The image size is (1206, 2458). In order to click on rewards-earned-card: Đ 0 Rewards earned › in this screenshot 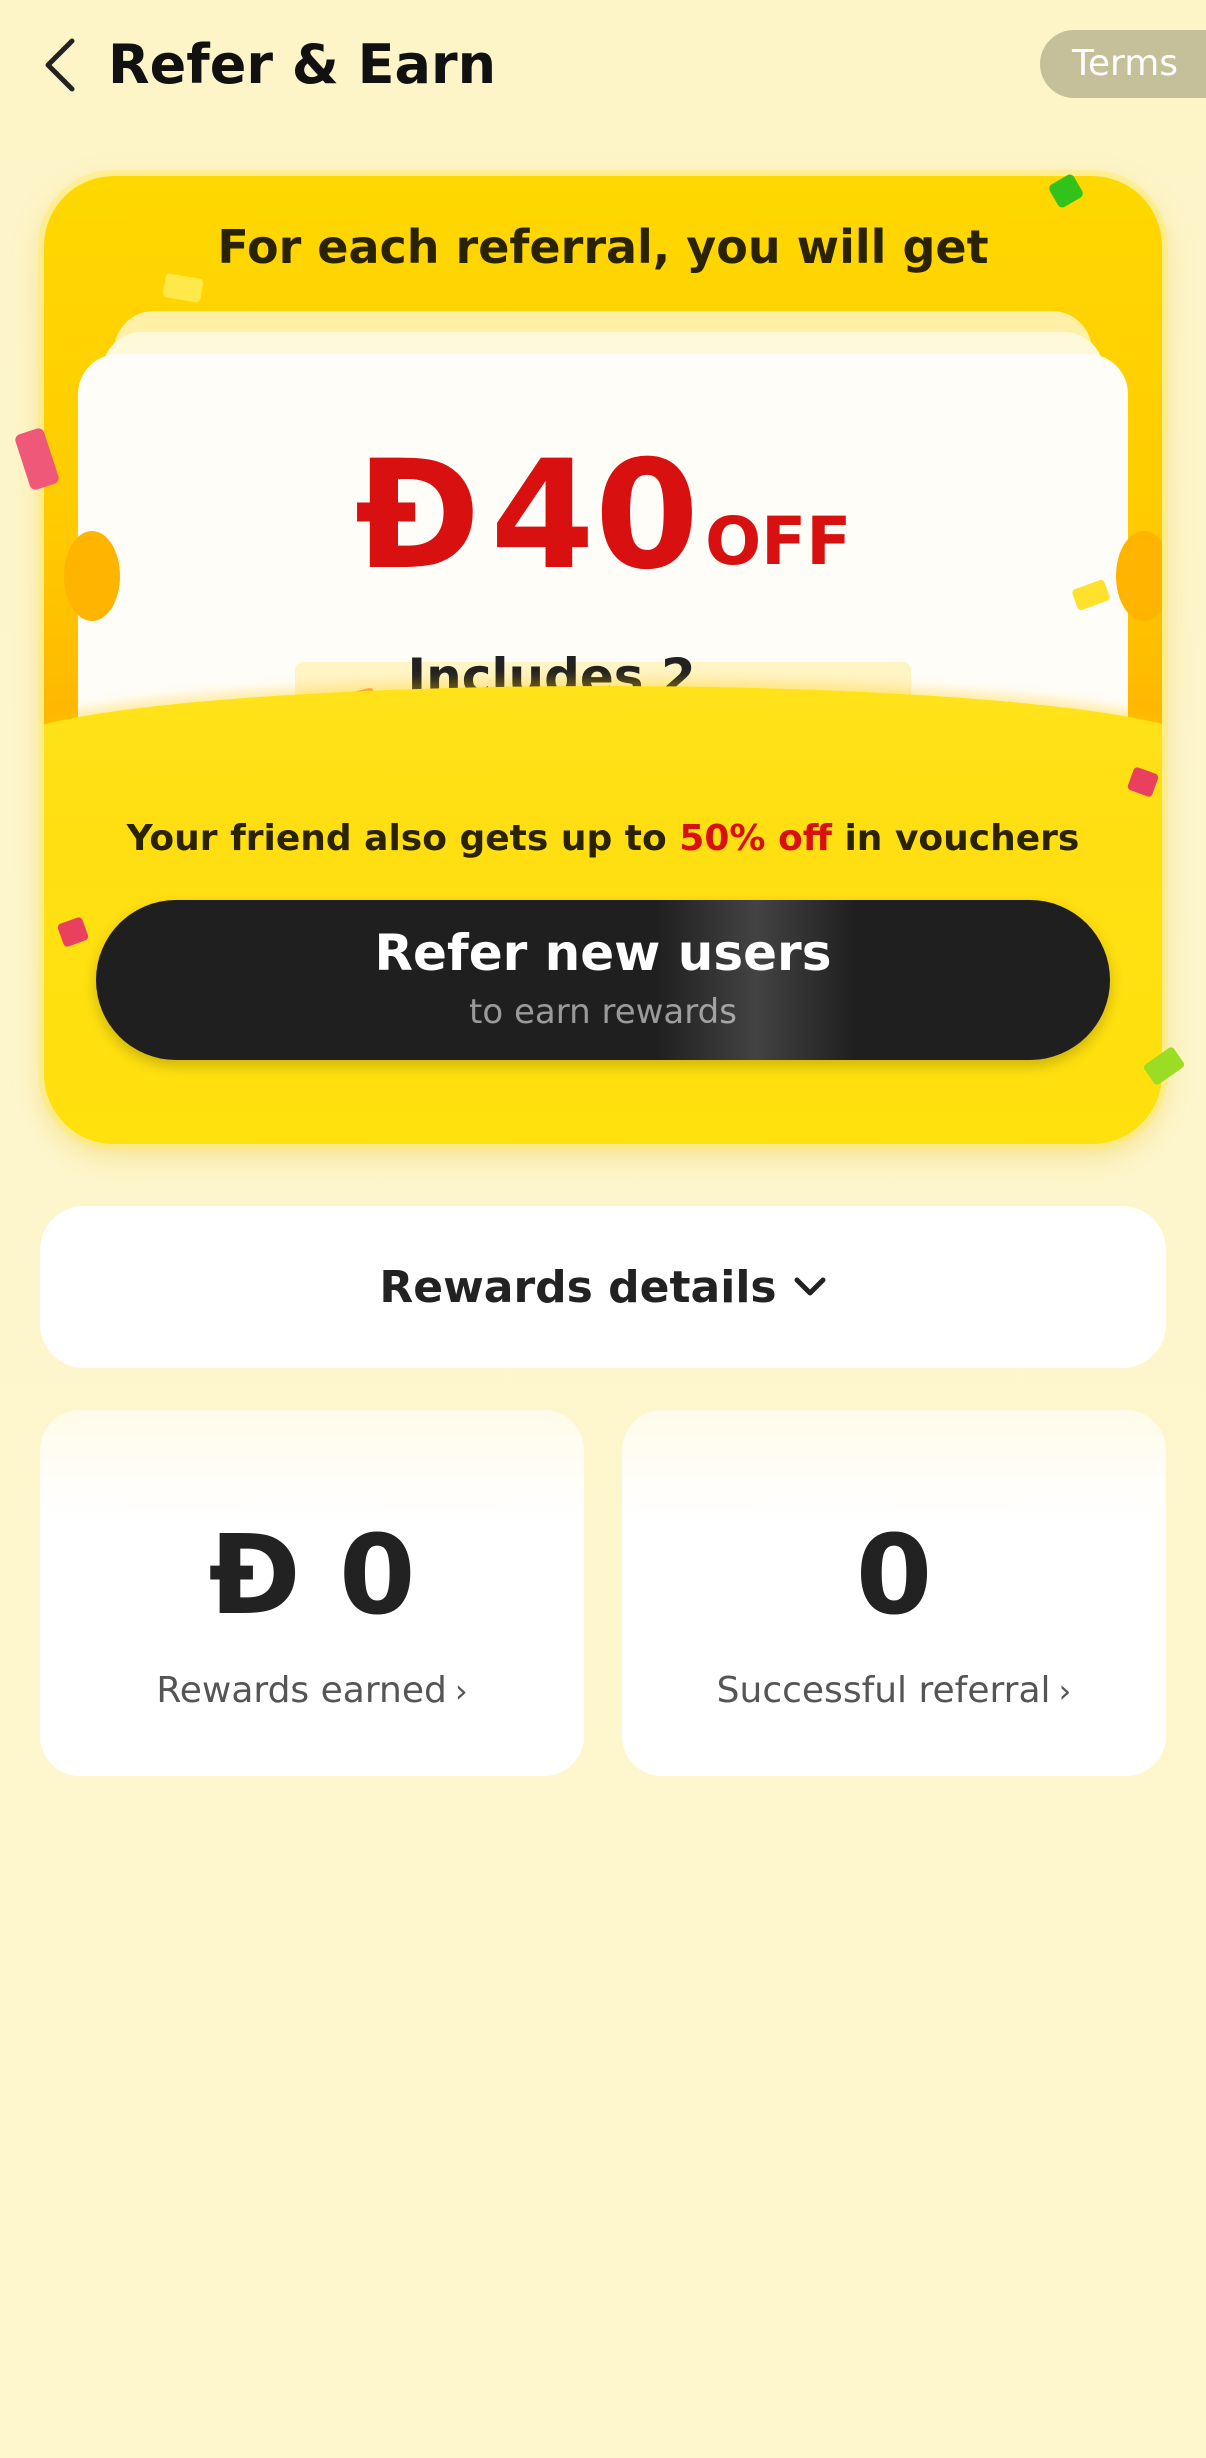, I will do `click(312, 1593)`.